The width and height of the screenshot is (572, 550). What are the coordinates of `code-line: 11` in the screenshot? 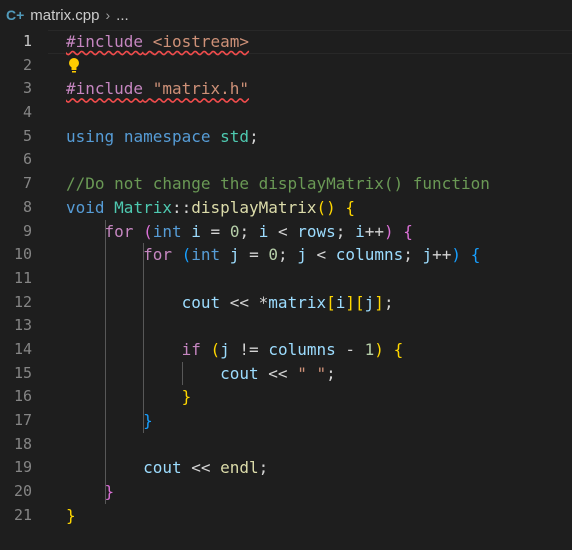 It's located at (286, 279).